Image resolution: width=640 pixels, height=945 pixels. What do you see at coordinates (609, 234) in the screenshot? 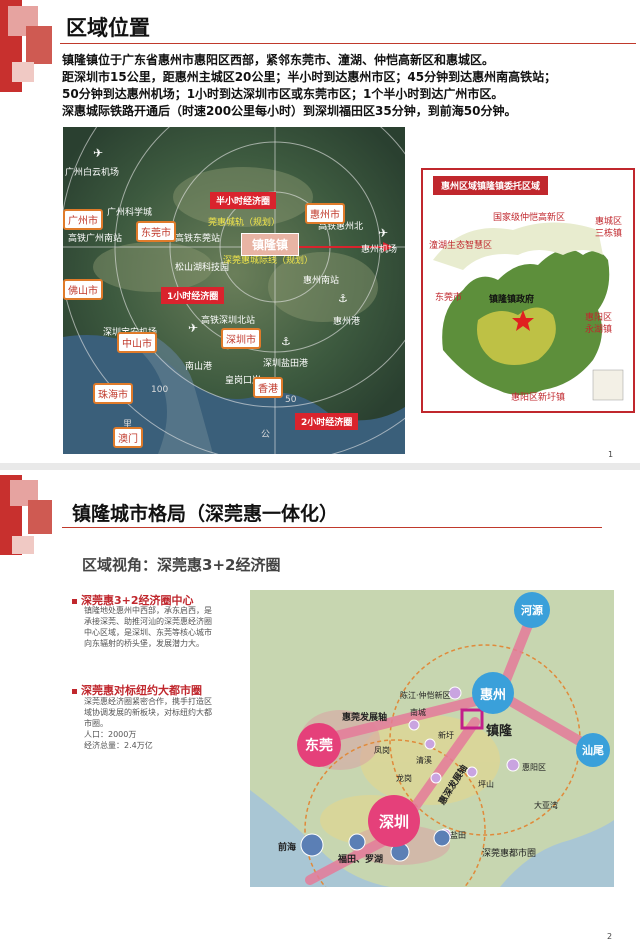
I see `panel-label: 三栋镇` at bounding box center [609, 234].